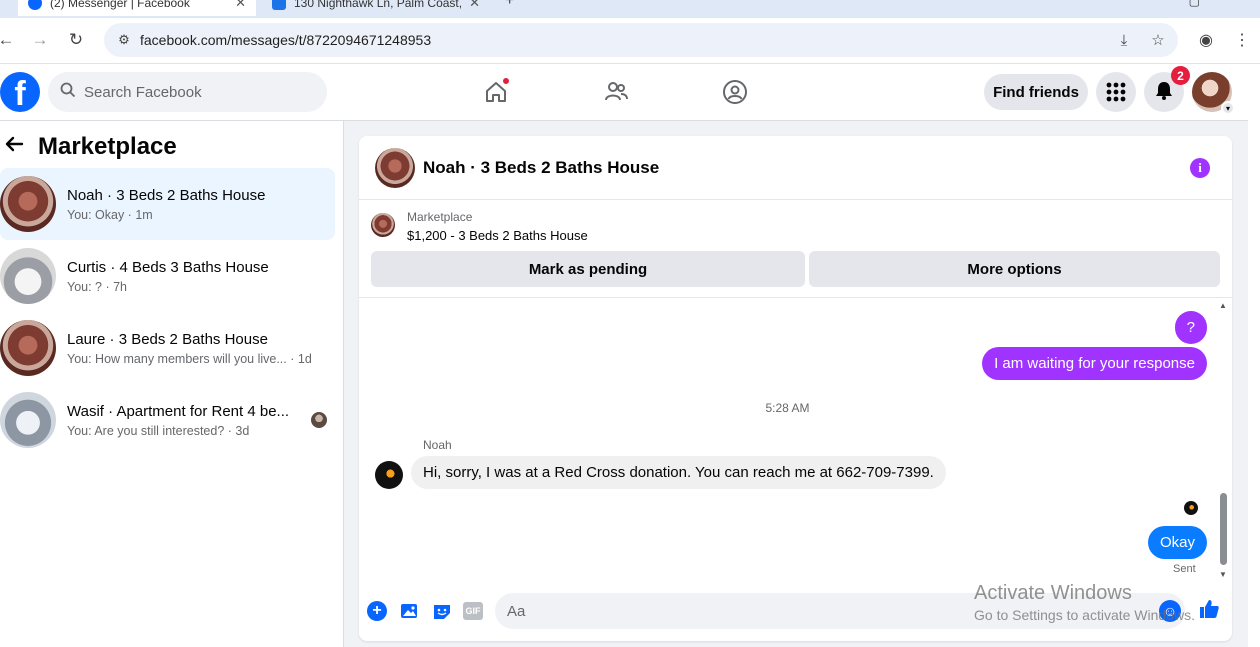  I want to click on page-scrollbar, so click(1254, 355).